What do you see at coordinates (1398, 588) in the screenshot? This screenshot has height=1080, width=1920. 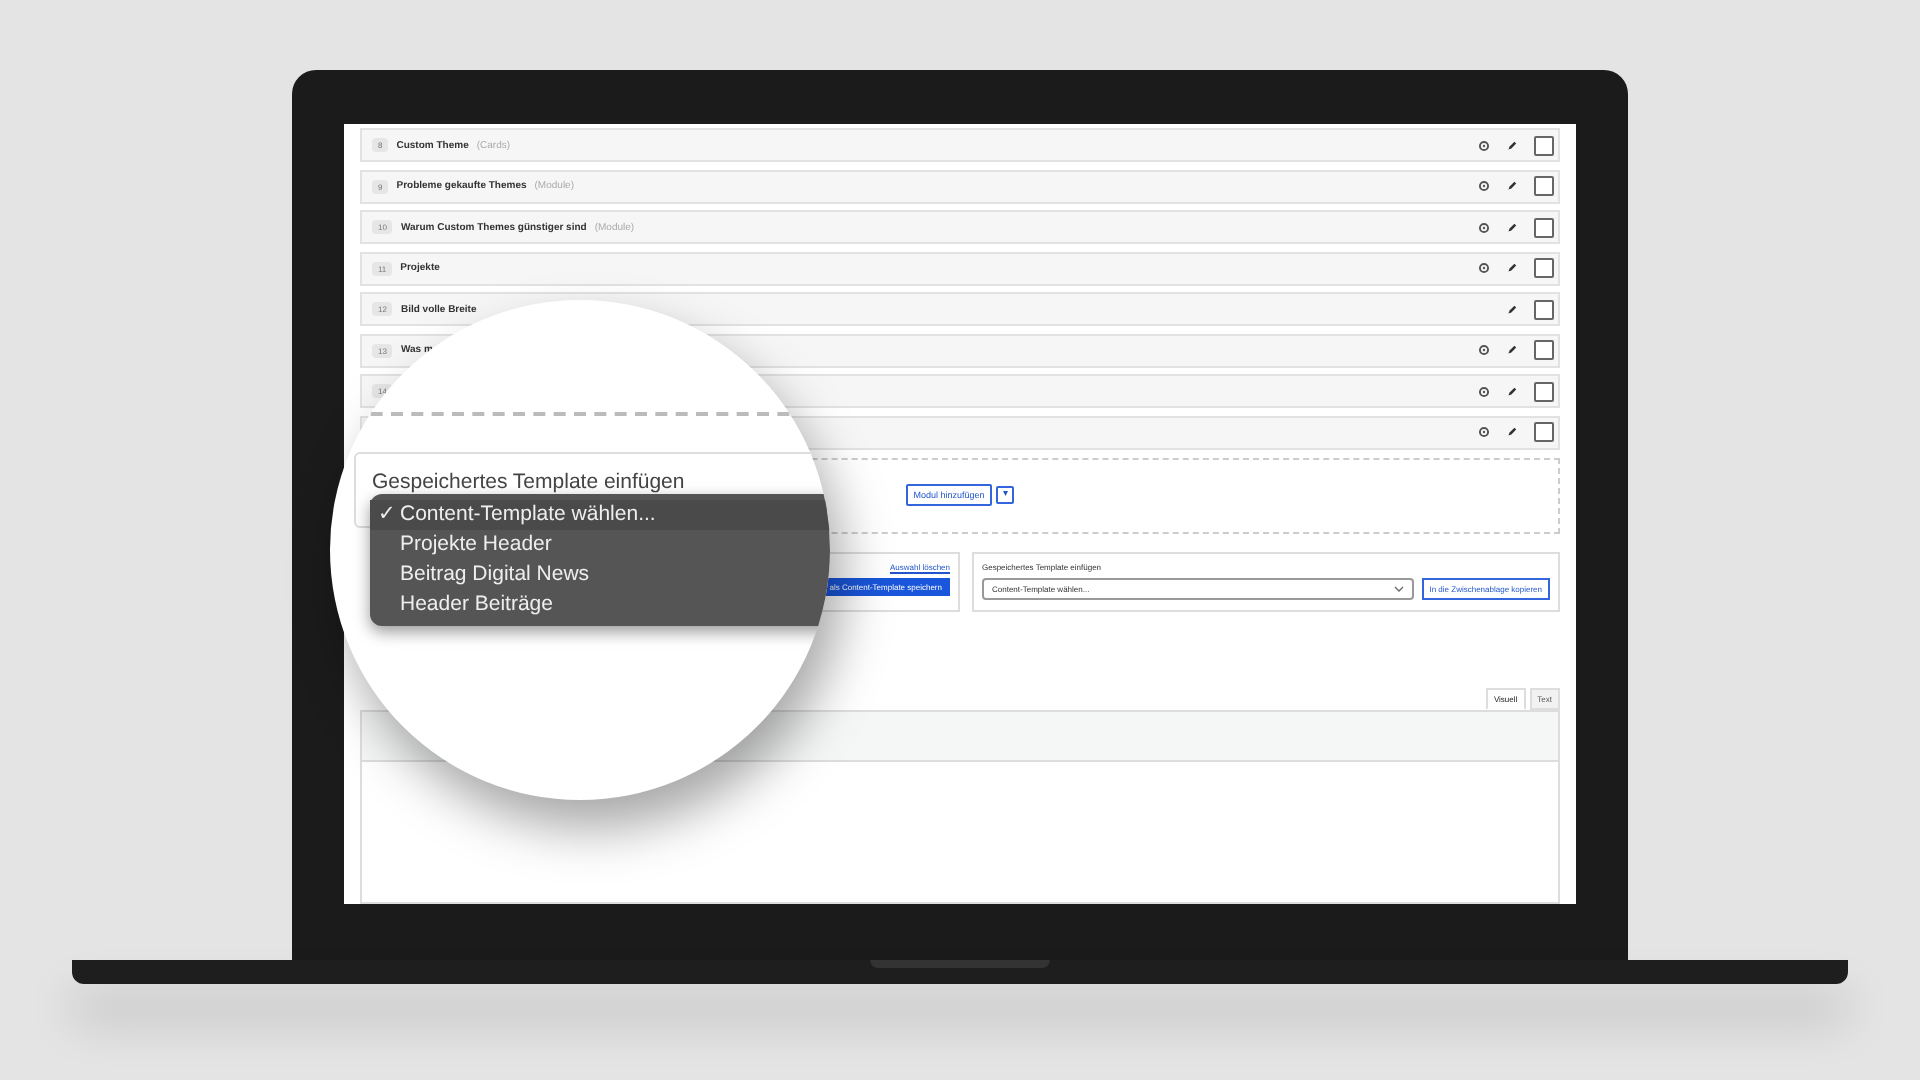 I see `chevron-icon` at bounding box center [1398, 588].